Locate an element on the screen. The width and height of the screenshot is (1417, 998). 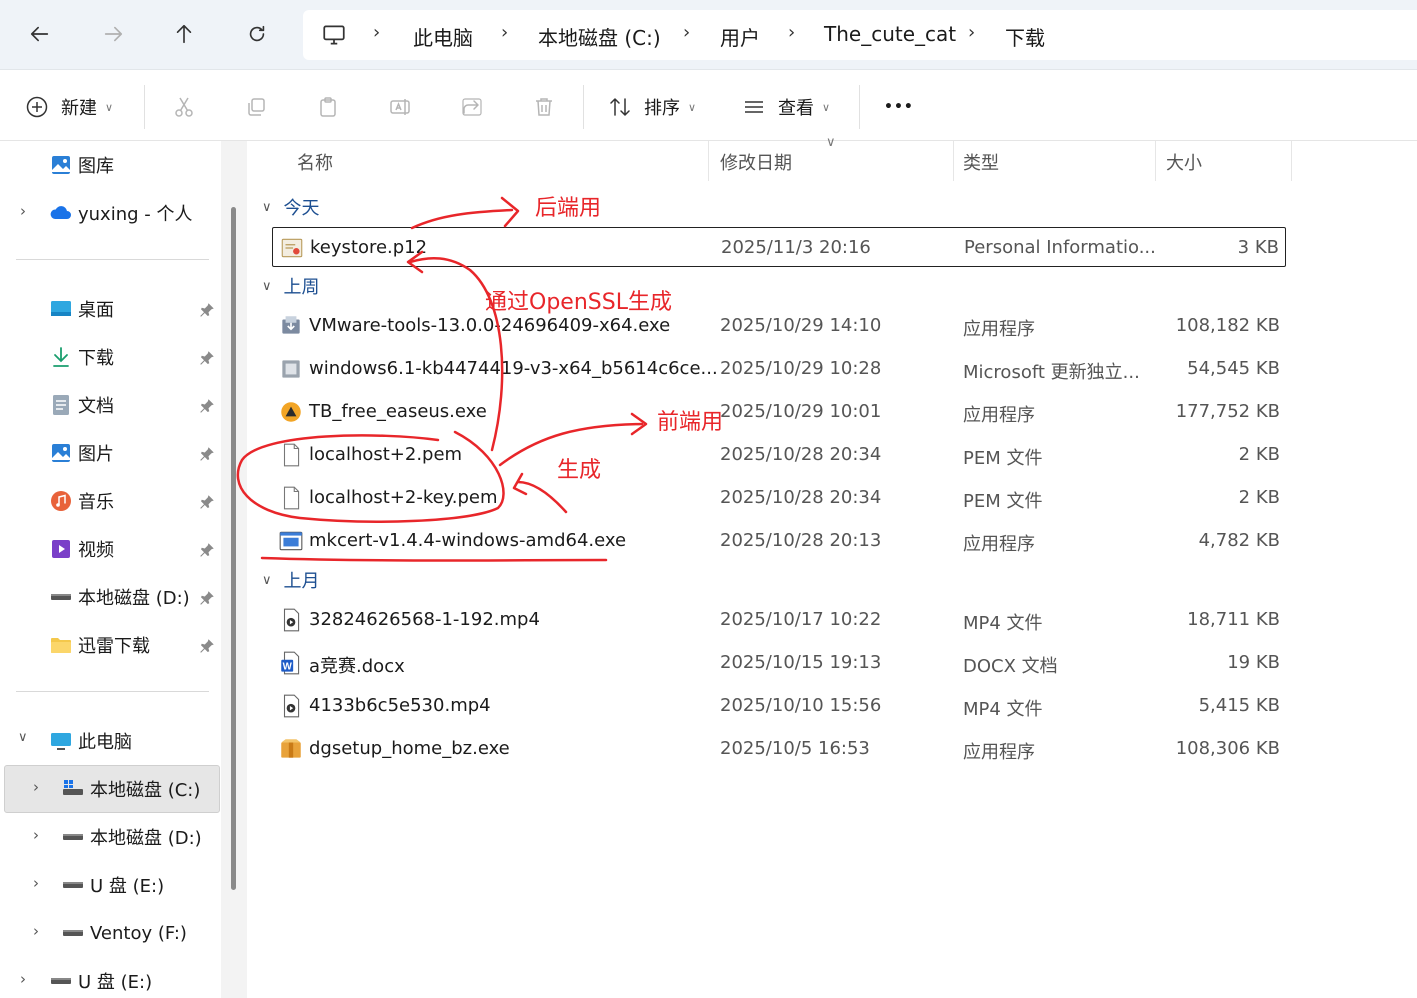
file-size: 2 KB is located at coordinates (1259, 454).